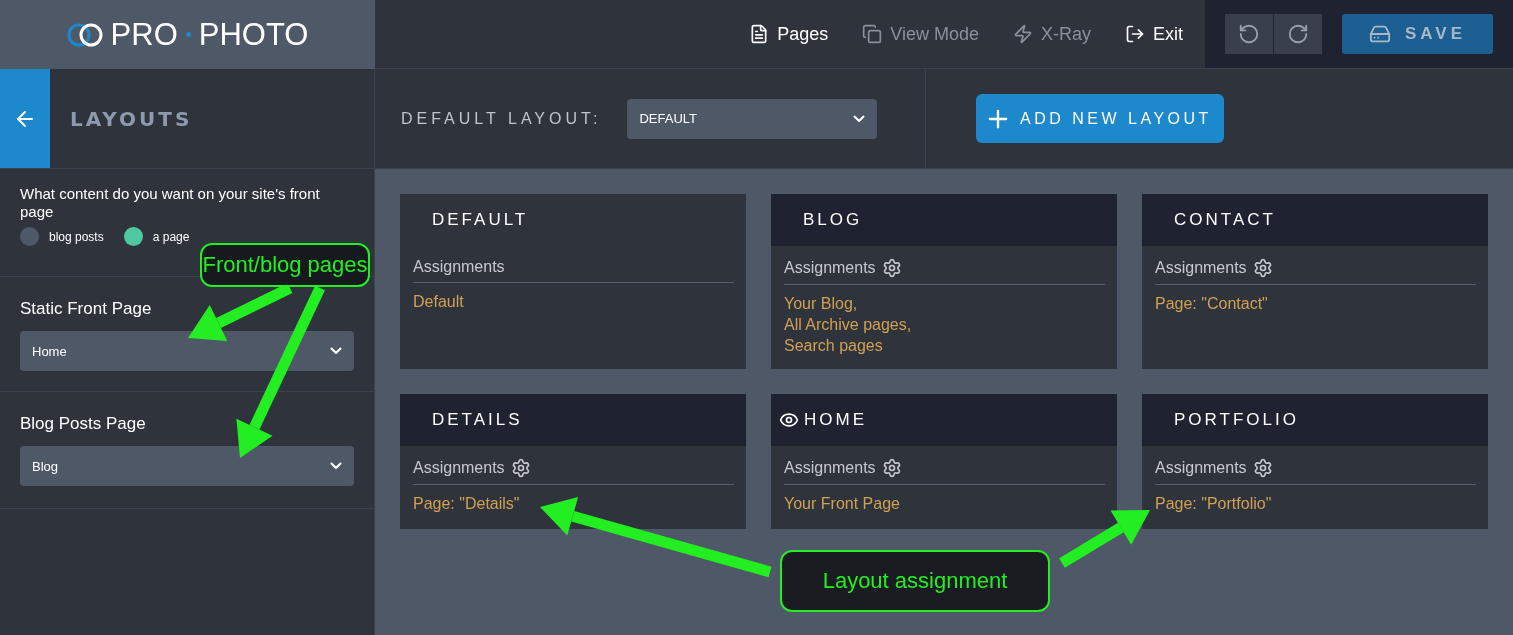  I want to click on drive-icon, so click(1379, 34).